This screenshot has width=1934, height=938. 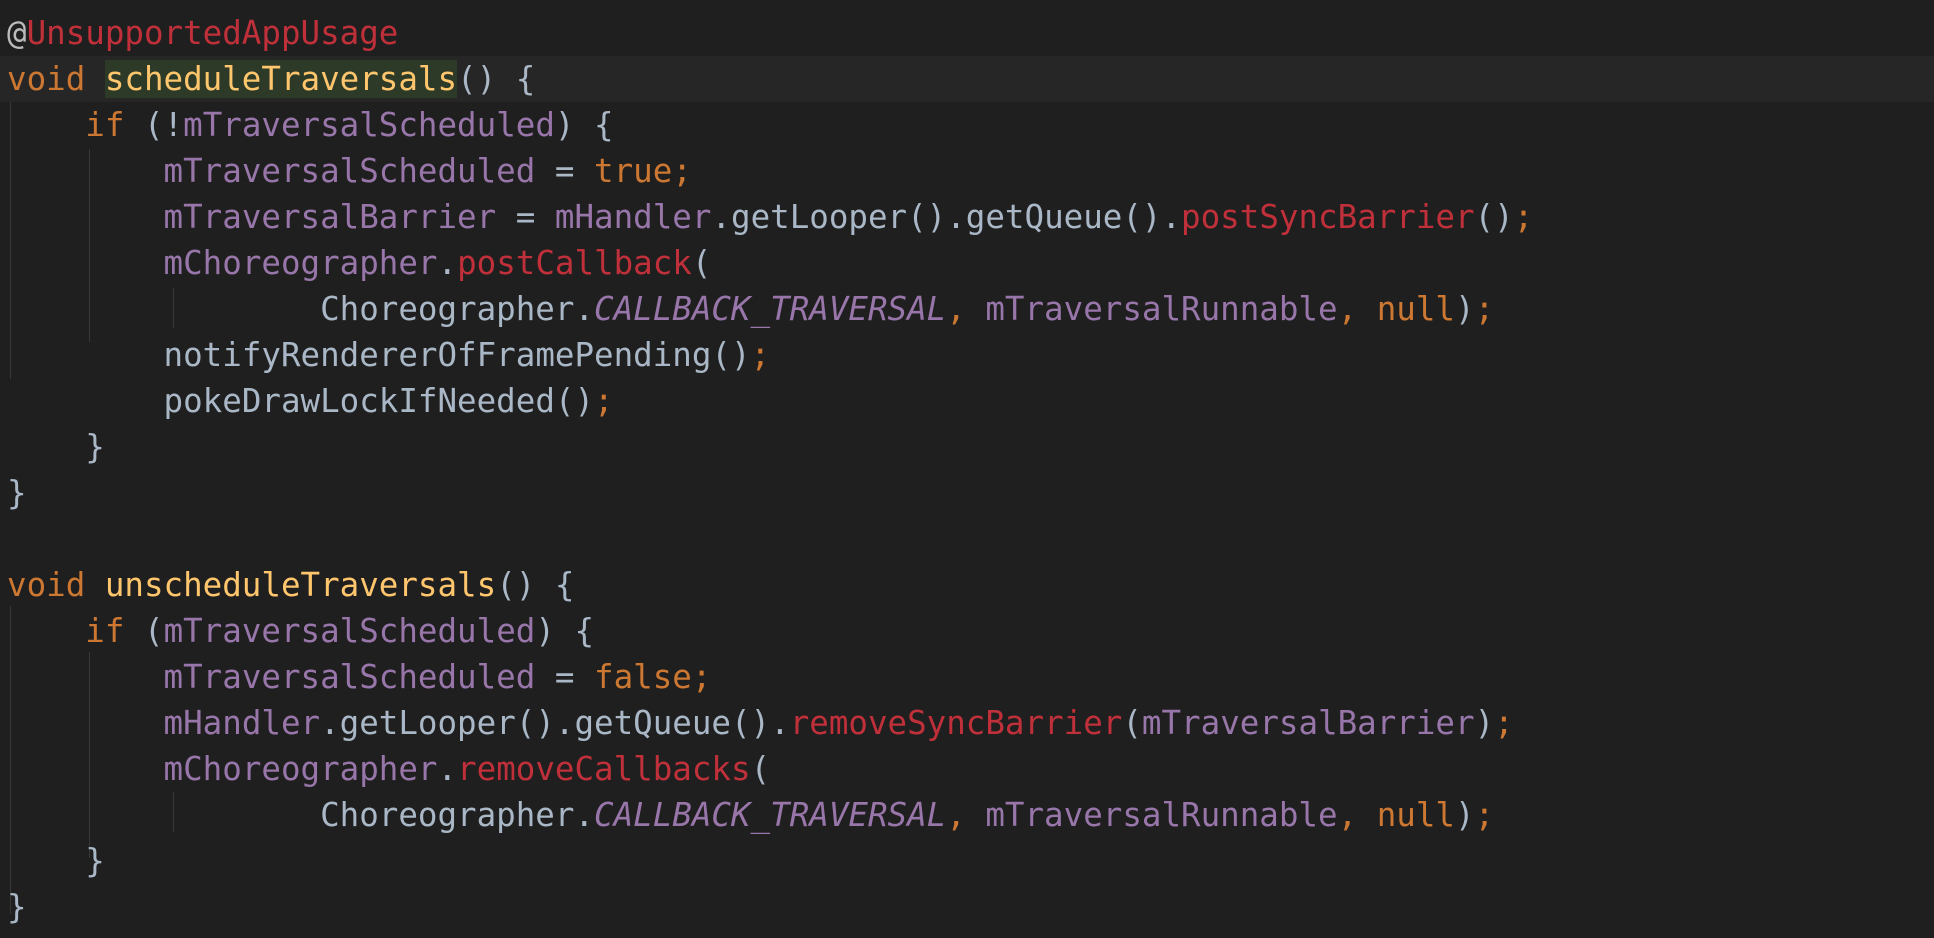 I want to click on code-line-content: @UnsupportedAppUsage, so click(x=202, y=33).